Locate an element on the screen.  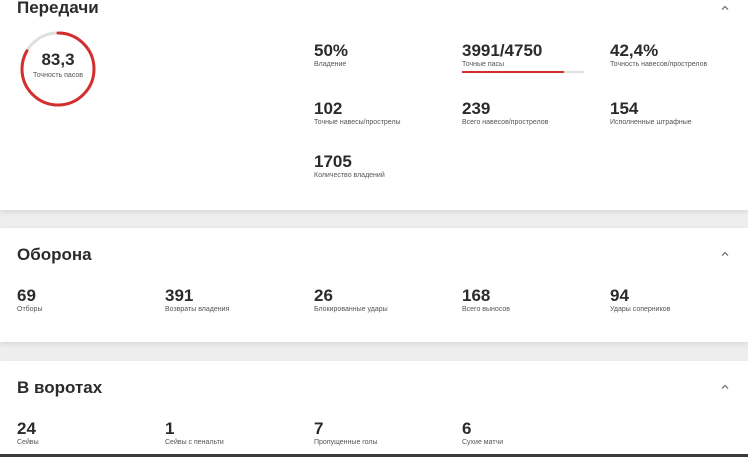
stat-value: 94 is located at coordinates (619, 295).